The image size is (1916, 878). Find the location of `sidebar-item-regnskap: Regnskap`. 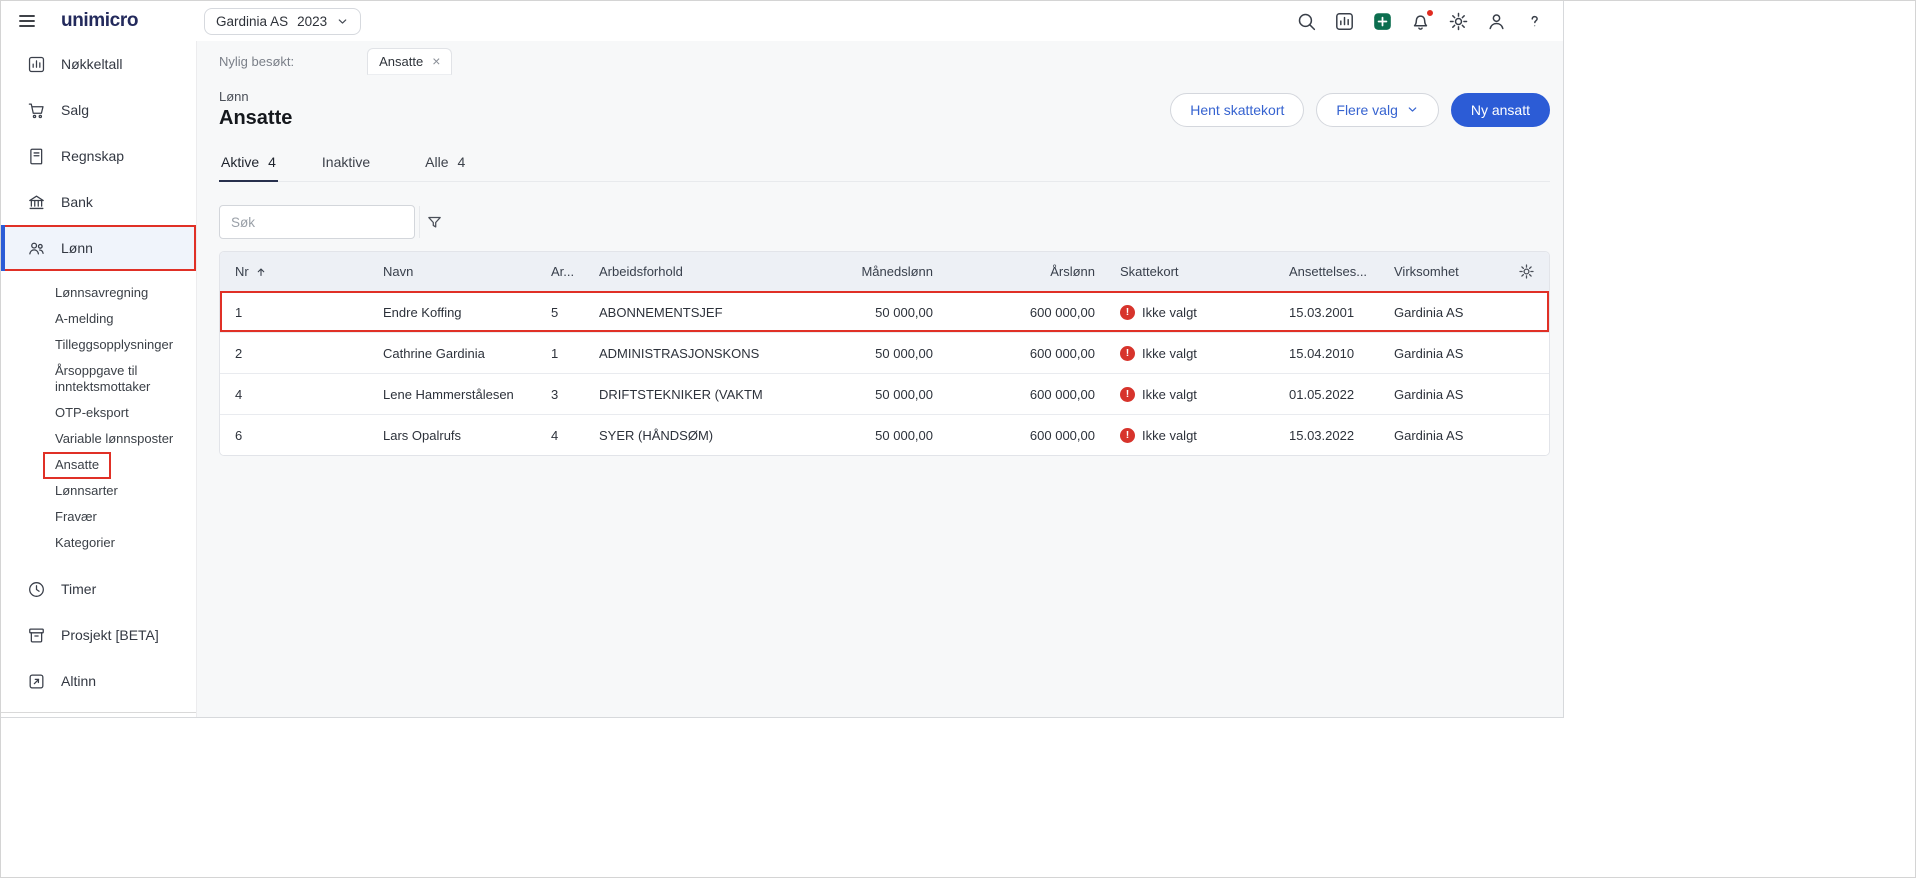

sidebar-item-regnskap: Regnskap is located at coordinates (98, 156).